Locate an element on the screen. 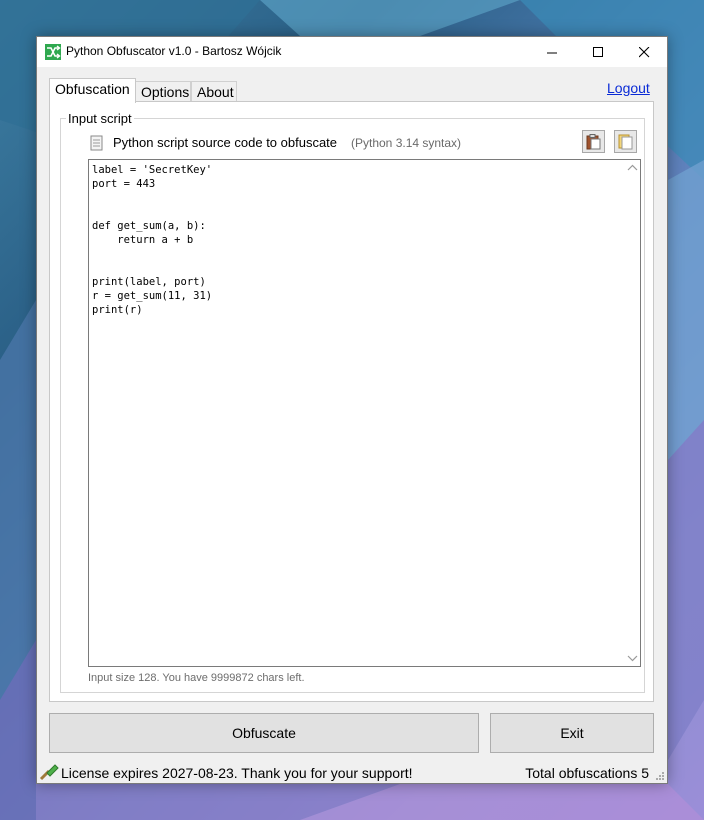 This screenshot has height=820, width=704. resize-grip-icon is located at coordinates (660, 776).